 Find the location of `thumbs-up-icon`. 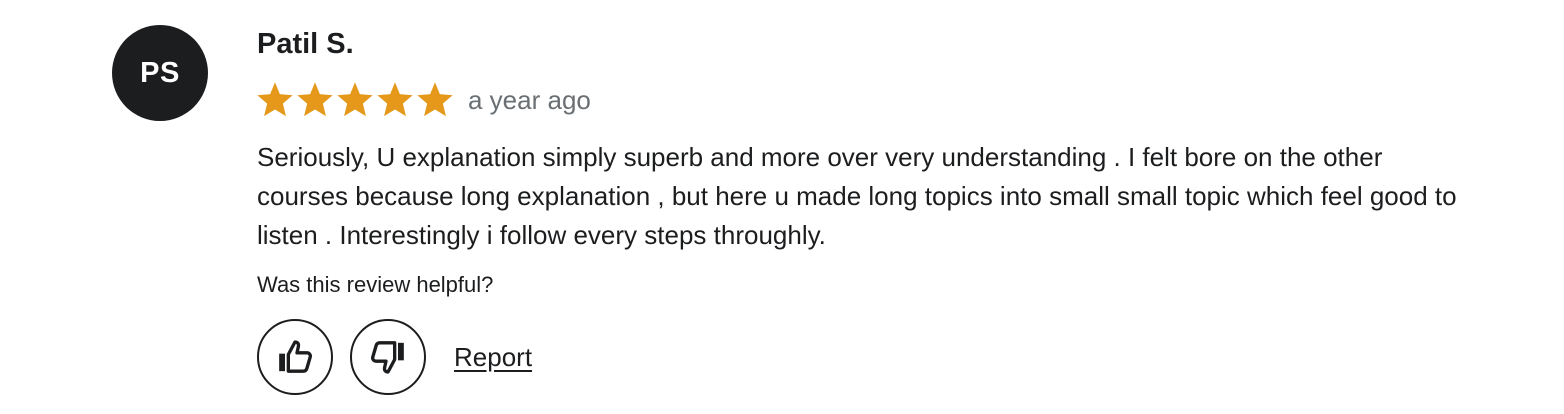

thumbs-up-icon is located at coordinates (295, 356).